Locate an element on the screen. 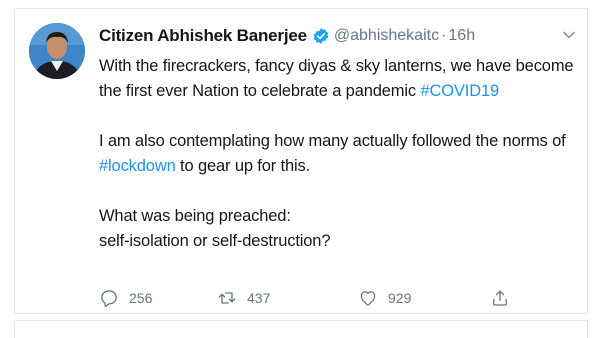 The height and width of the screenshot is (338, 600). retweet-count: 437 is located at coordinates (259, 298).